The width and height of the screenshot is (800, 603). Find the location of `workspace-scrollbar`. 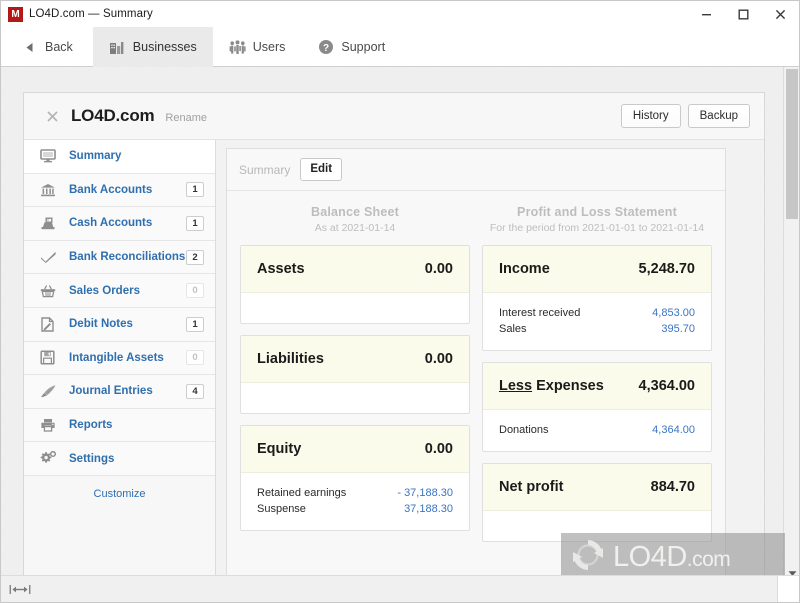

workspace-scrollbar is located at coordinates (791, 334).